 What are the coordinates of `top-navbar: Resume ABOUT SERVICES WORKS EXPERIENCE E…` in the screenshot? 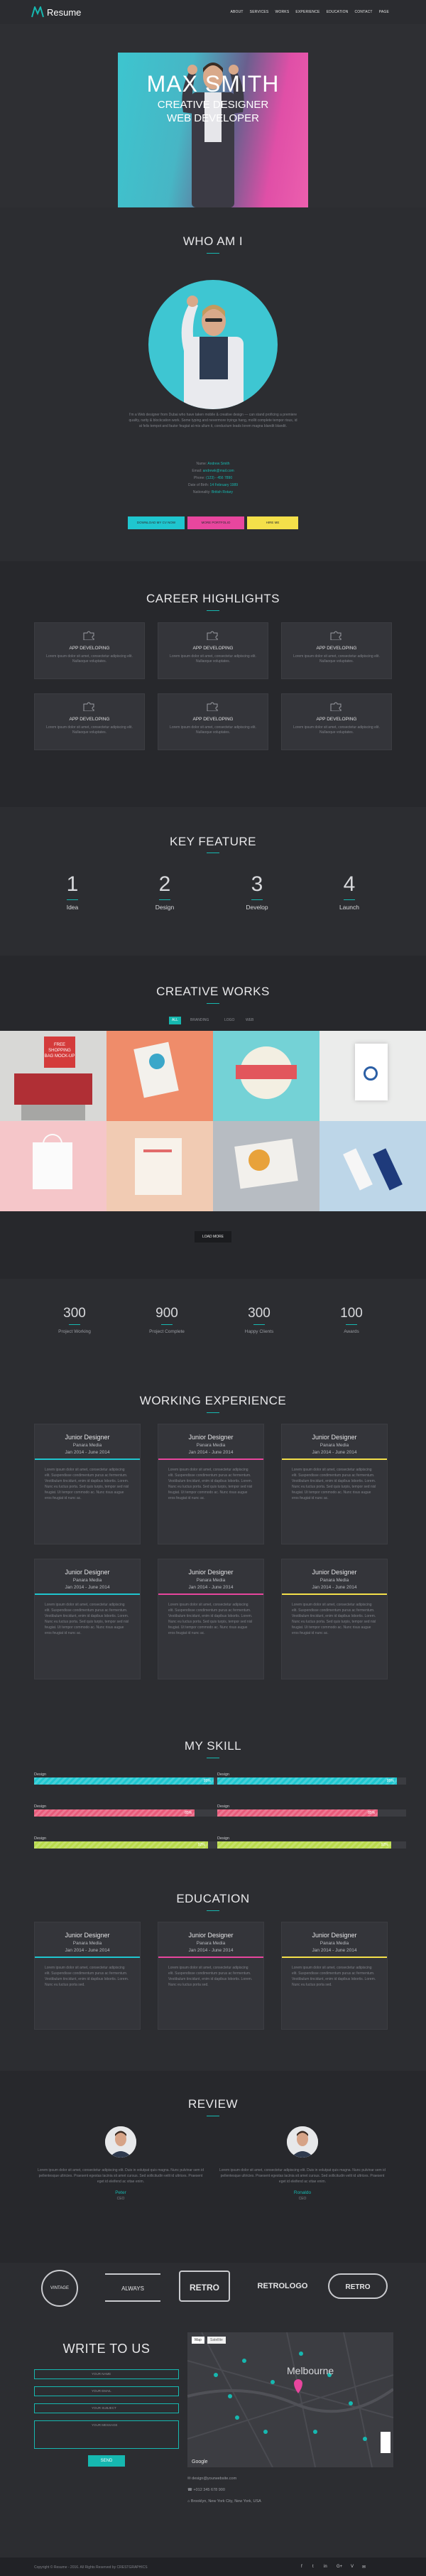 It's located at (213, 12).